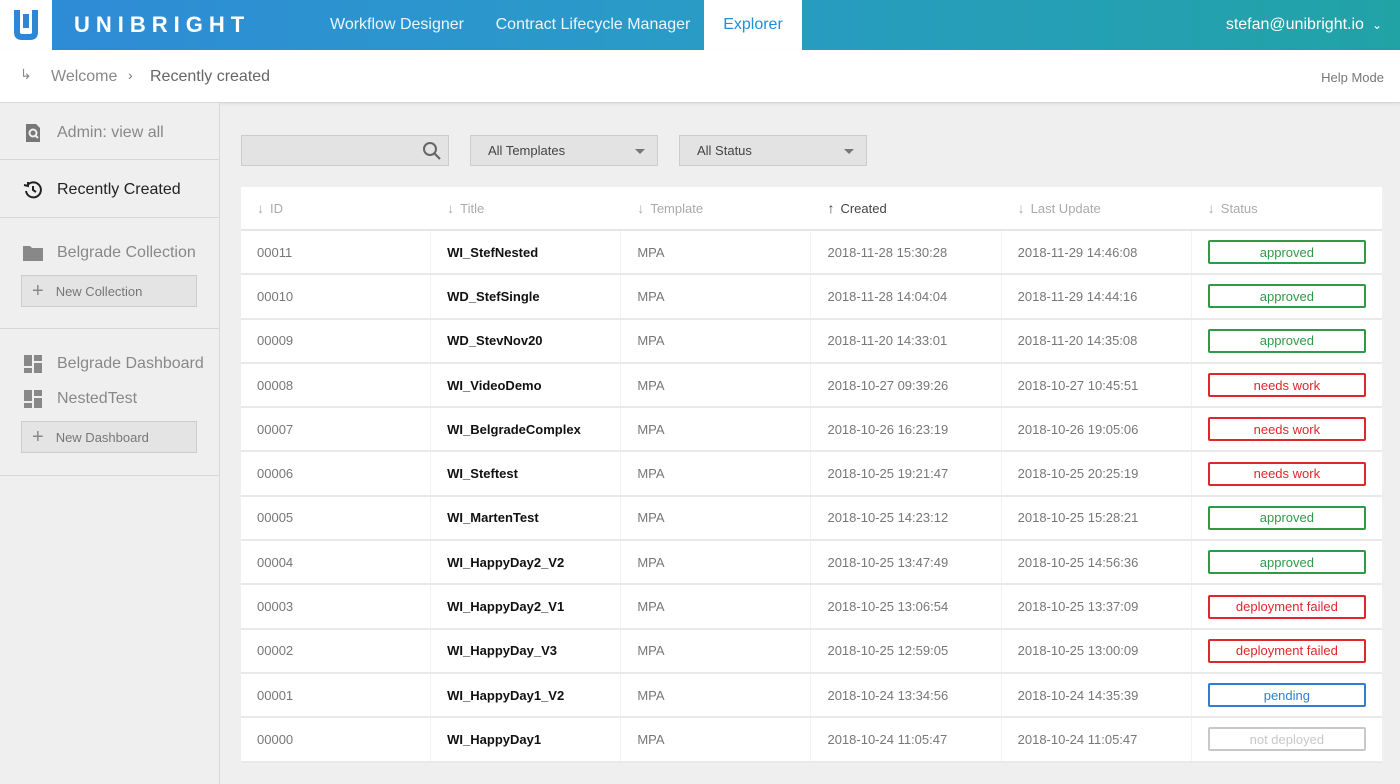 The height and width of the screenshot is (784, 1400). Describe the element at coordinates (26, 25) in the screenshot. I see `unibright-logo` at that location.